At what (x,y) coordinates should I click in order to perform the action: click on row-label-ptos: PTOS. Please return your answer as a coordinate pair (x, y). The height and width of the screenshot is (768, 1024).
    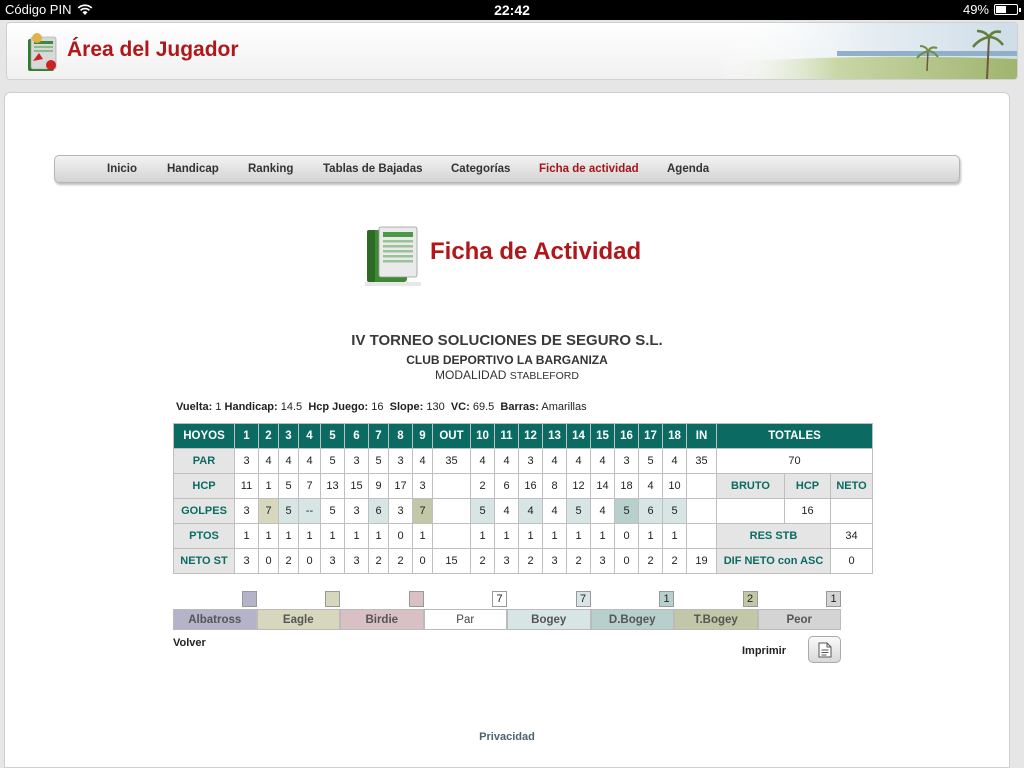
    Looking at the image, I should click on (204, 536).